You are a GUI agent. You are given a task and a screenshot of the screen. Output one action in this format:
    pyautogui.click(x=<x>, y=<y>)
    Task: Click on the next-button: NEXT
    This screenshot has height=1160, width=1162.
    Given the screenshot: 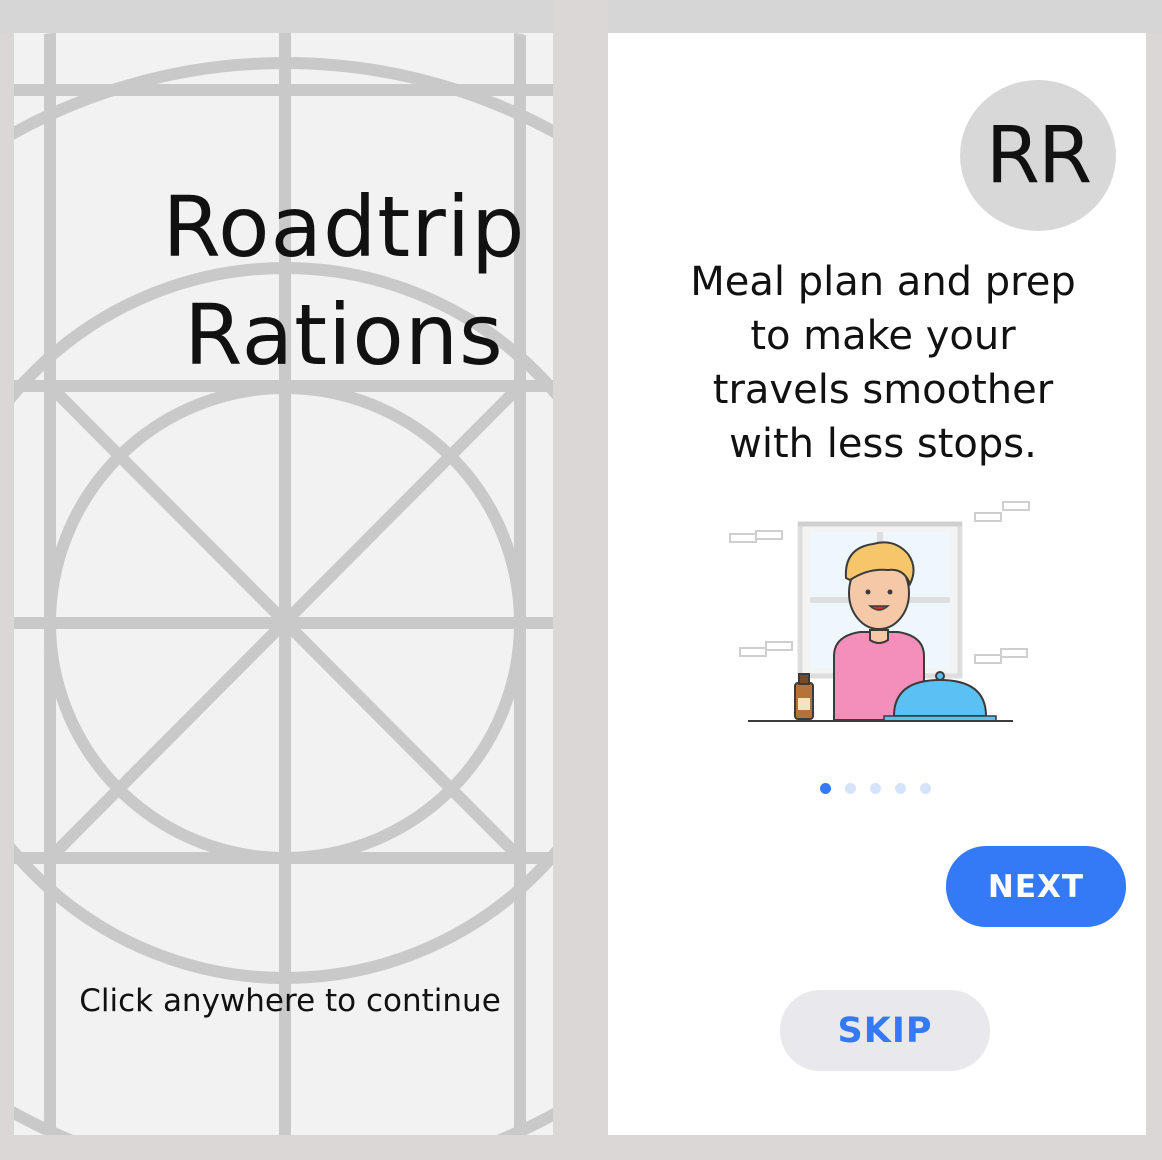 What is the action you would take?
    pyautogui.click(x=1036, y=886)
    